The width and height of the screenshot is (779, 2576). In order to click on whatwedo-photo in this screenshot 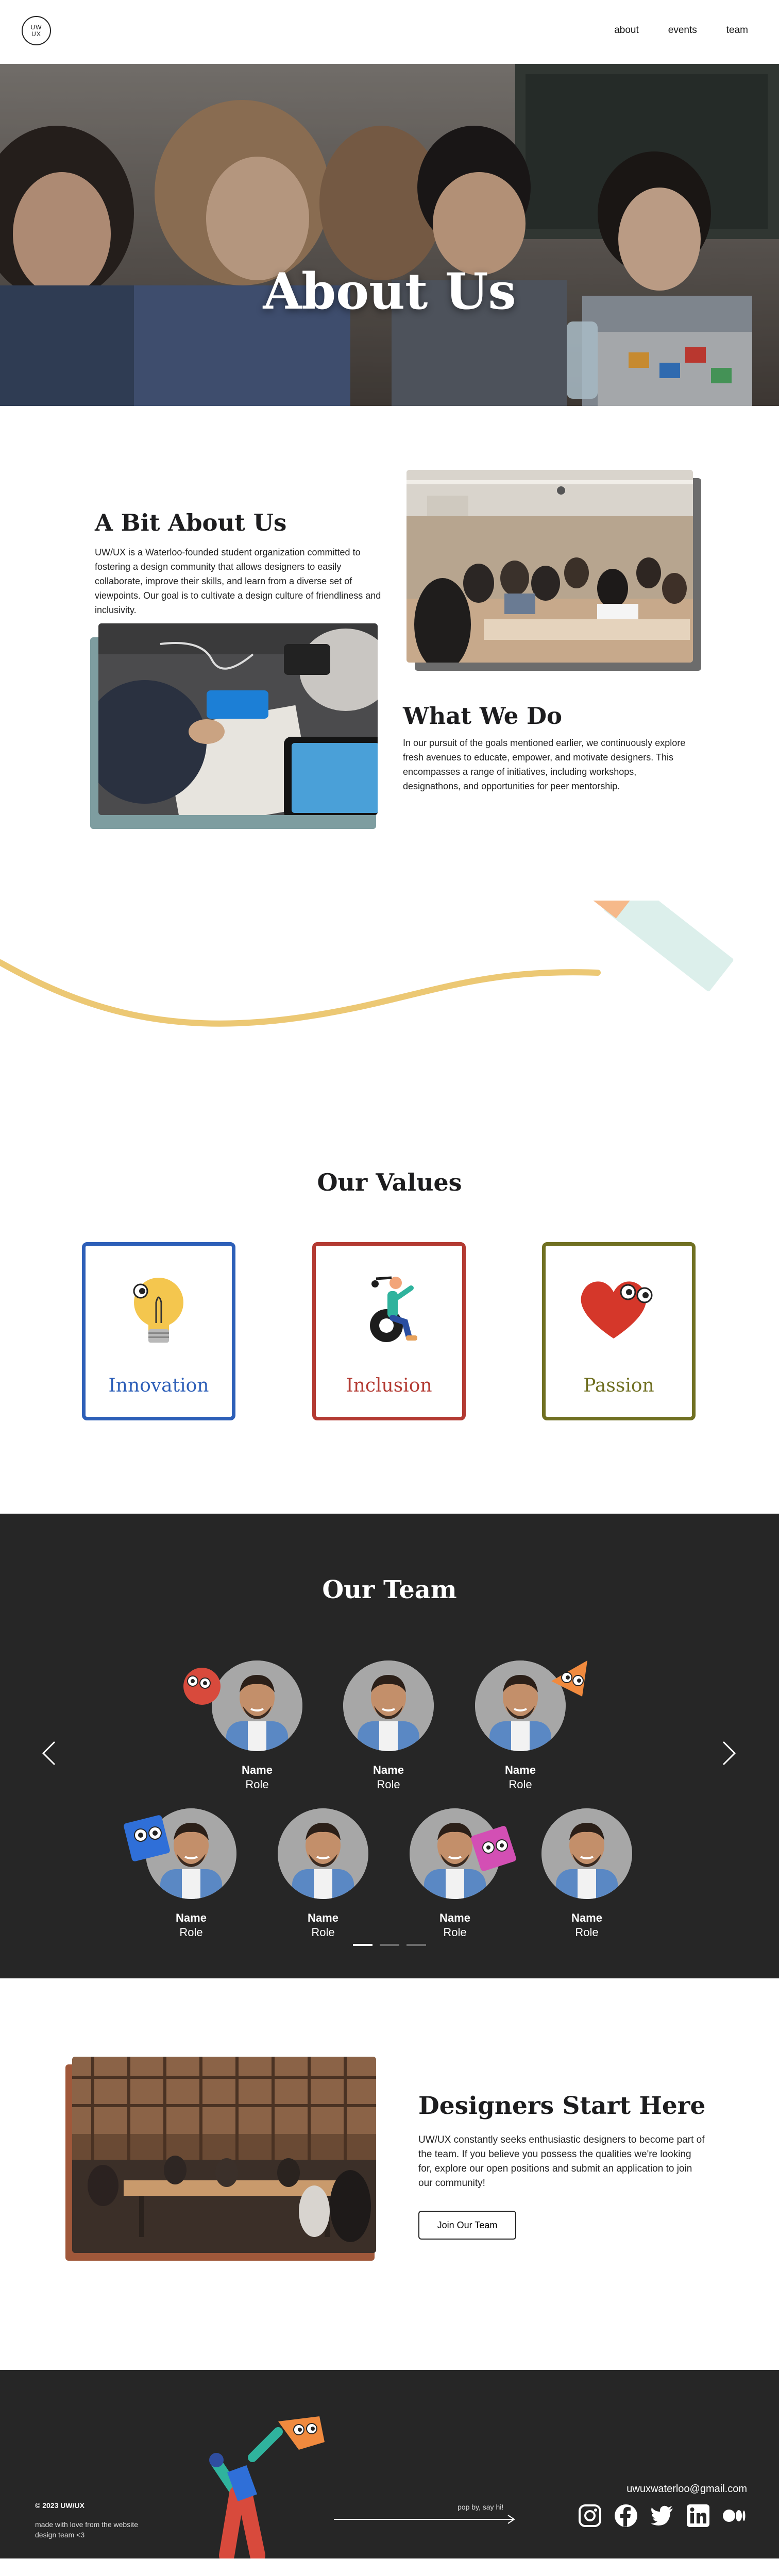, I will do `click(238, 719)`.